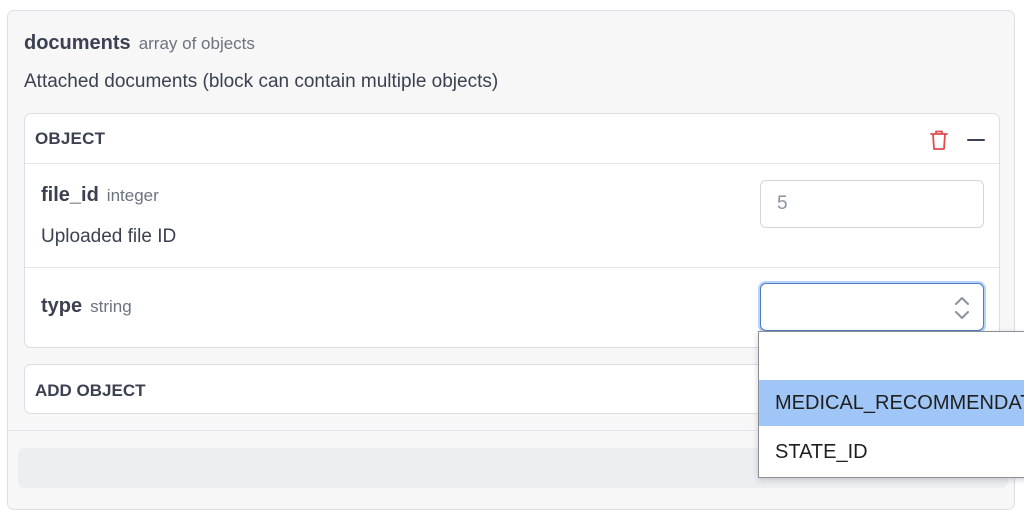 The height and width of the screenshot is (510, 1024). What do you see at coordinates (70, 195) in the screenshot?
I see `file-id-name: file_id` at bounding box center [70, 195].